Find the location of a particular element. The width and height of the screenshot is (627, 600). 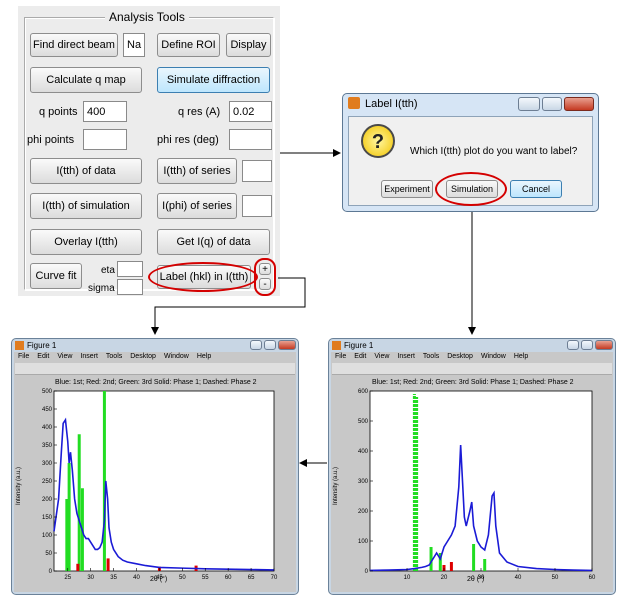

x-tick-label: 70 is located at coordinates (274, 578).